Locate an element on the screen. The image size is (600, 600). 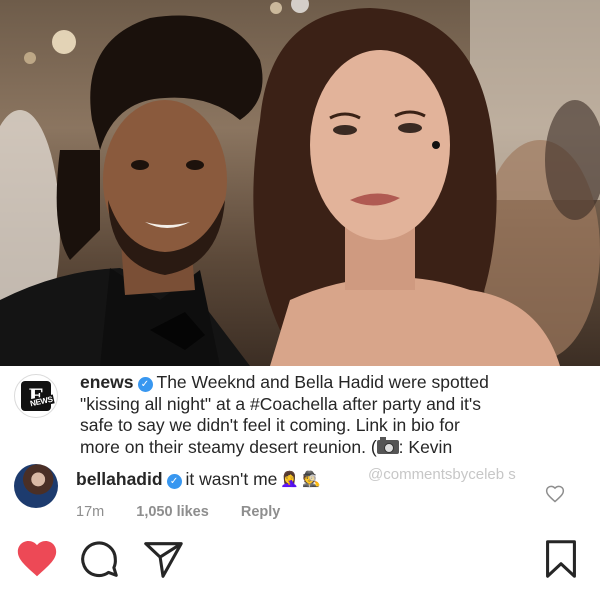
watermark: @commentsbyceleb s is located at coordinates (442, 474).